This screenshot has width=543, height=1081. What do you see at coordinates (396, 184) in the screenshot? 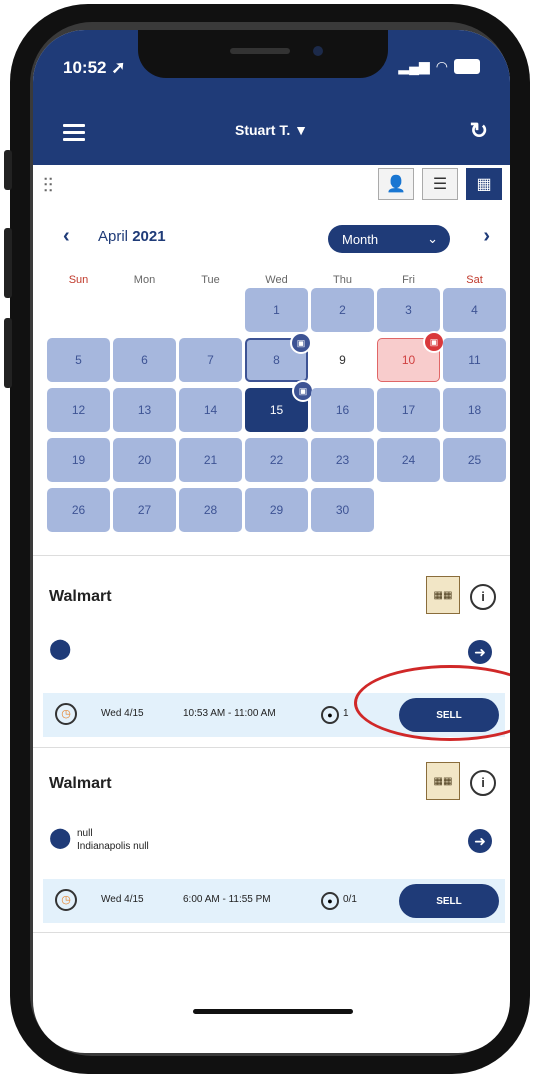
I see `person-view-icon: 👤` at bounding box center [396, 184].